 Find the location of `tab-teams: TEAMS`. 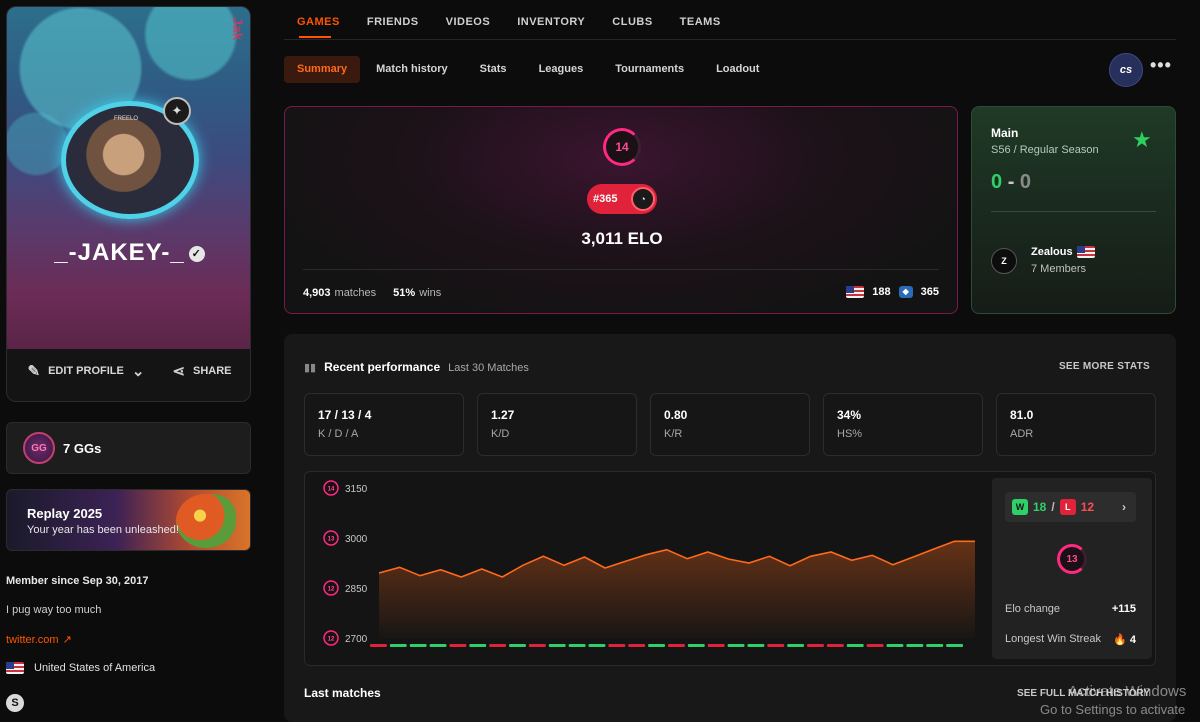

tab-teams: TEAMS is located at coordinates (700, 22).